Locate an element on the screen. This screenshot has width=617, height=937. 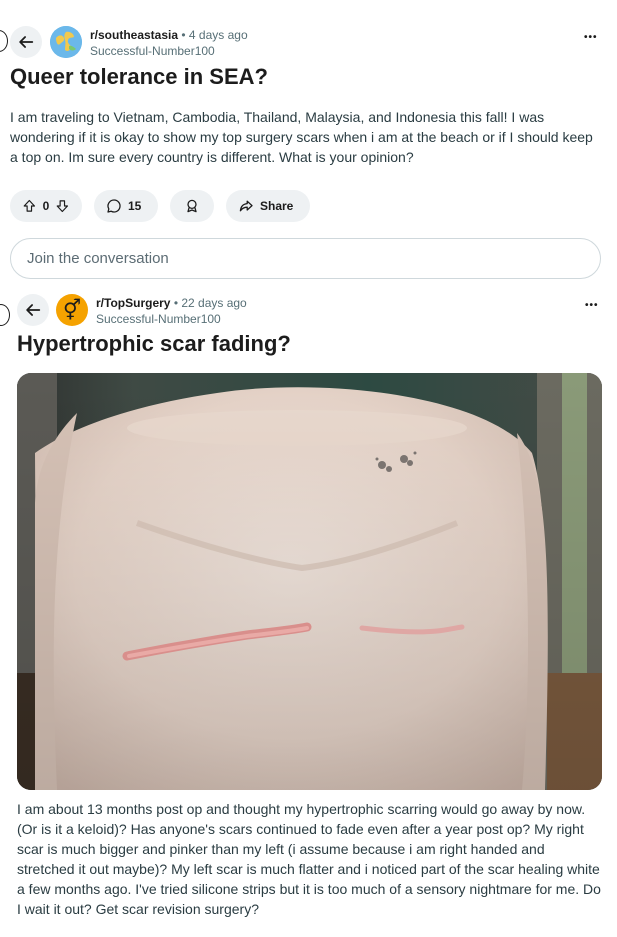
join-placeholder: Join the conversation is located at coordinates (98, 258).